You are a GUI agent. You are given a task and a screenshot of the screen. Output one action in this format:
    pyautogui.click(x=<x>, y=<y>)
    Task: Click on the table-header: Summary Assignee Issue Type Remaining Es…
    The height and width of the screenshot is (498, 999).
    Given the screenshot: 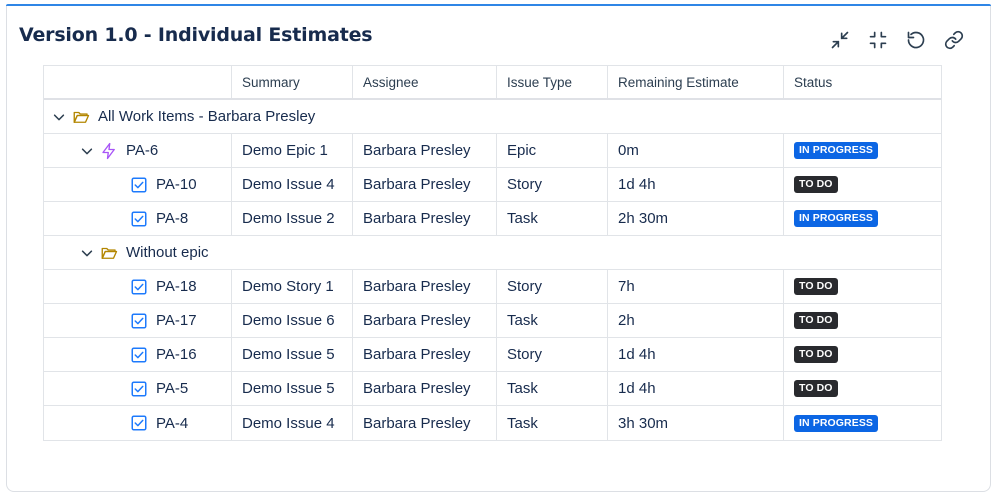 What is the action you would take?
    pyautogui.click(x=492, y=83)
    